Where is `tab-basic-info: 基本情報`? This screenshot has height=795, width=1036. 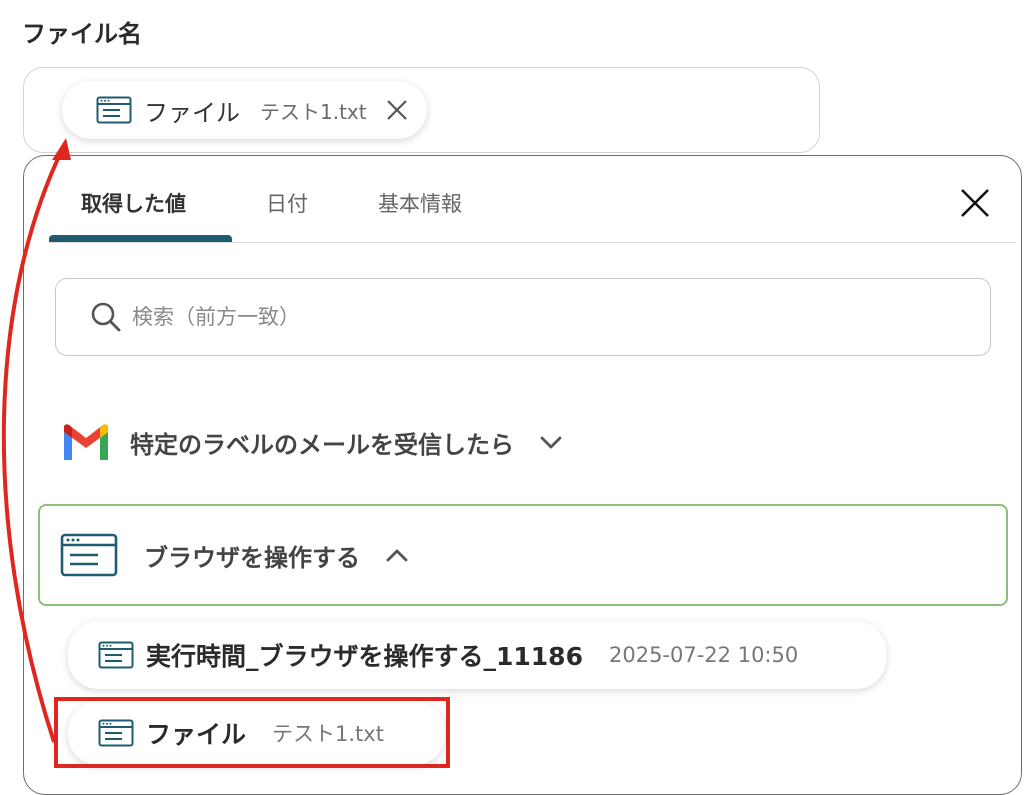
tab-basic-info: 基本情報 is located at coordinates (420, 203).